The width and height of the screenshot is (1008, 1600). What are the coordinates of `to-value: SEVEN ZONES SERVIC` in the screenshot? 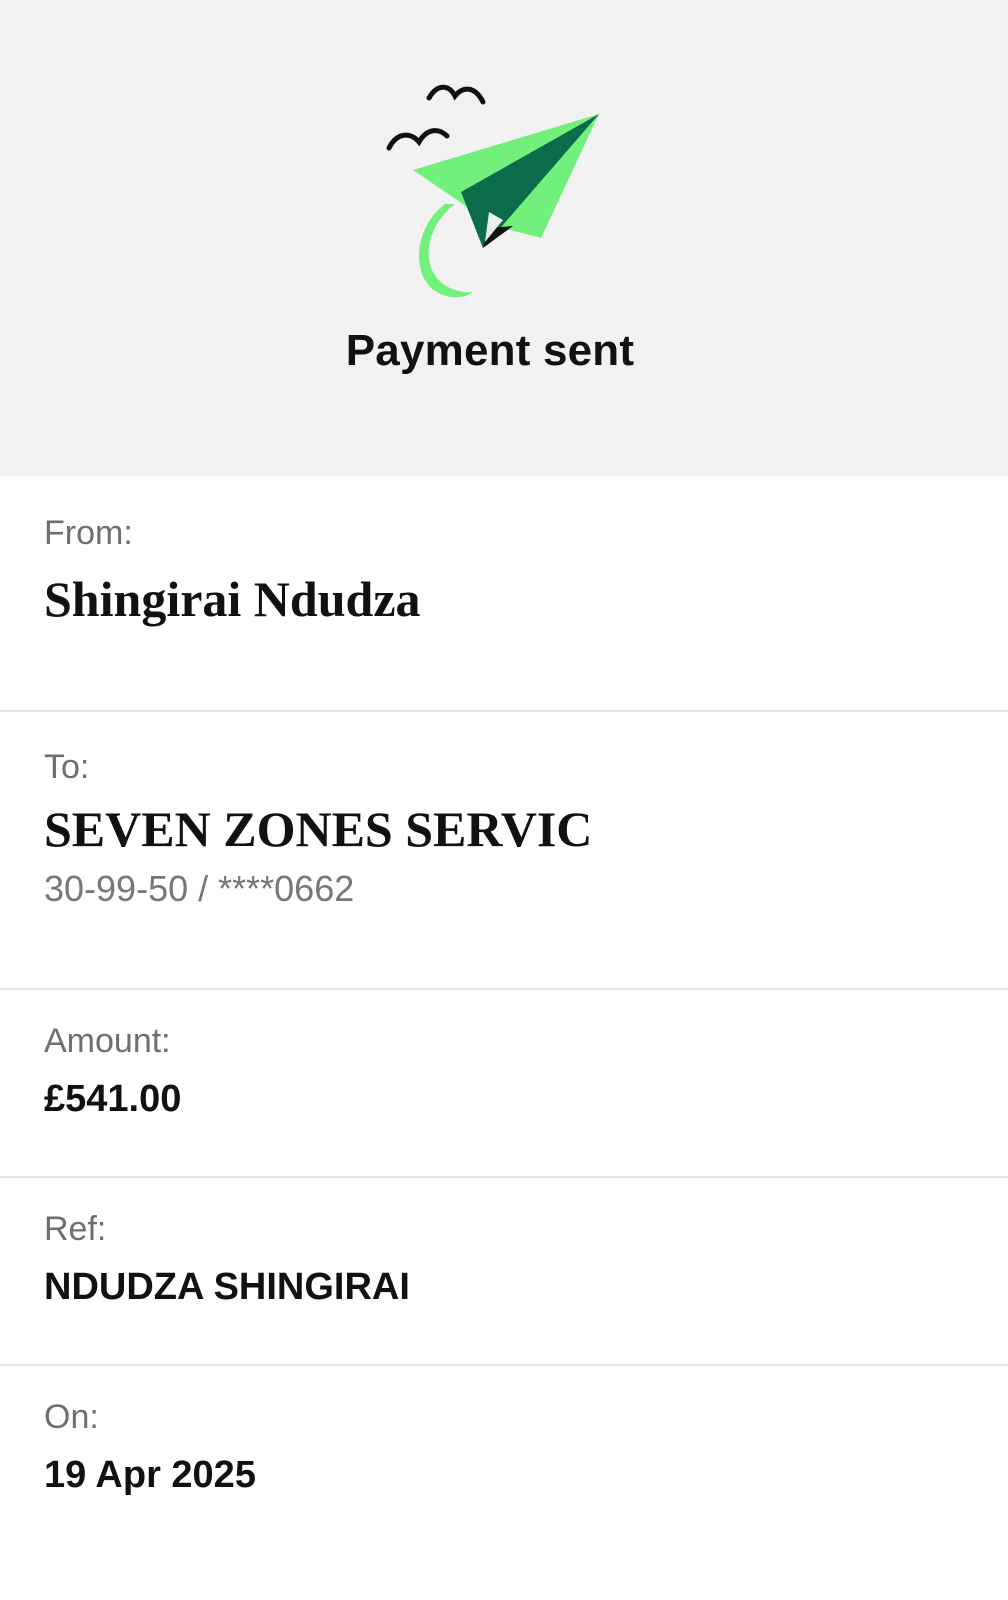 It's located at (318, 829).